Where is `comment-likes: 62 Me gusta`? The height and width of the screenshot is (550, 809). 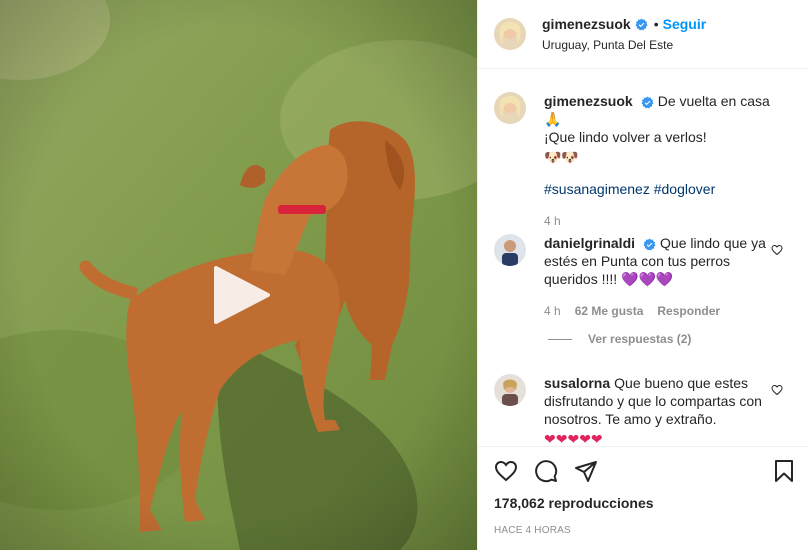
comment-likes: 62 Me gusta is located at coordinates (609, 311).